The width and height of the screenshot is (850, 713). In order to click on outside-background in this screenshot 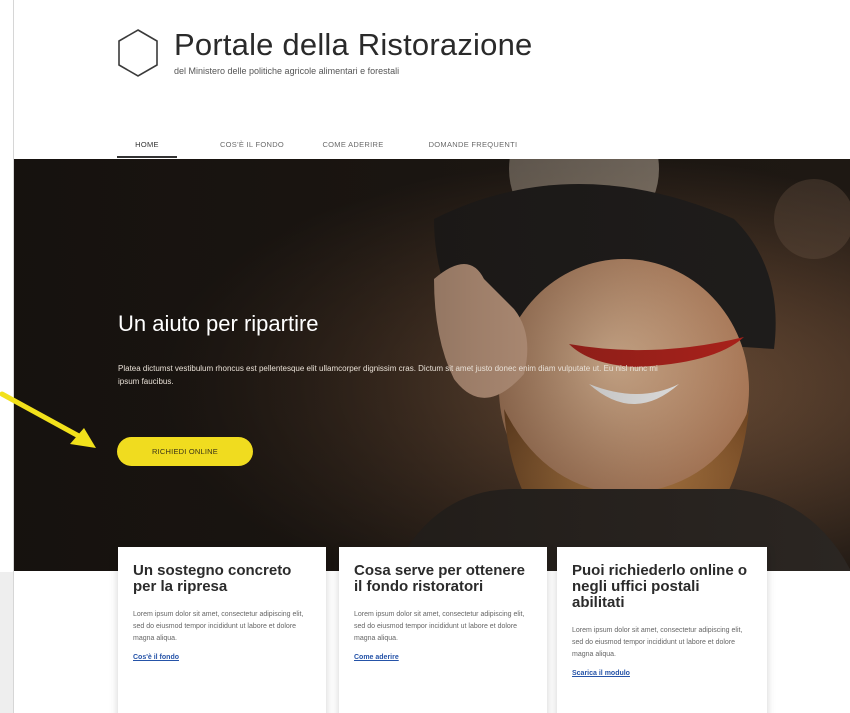, I will do `click(6, 642)`.